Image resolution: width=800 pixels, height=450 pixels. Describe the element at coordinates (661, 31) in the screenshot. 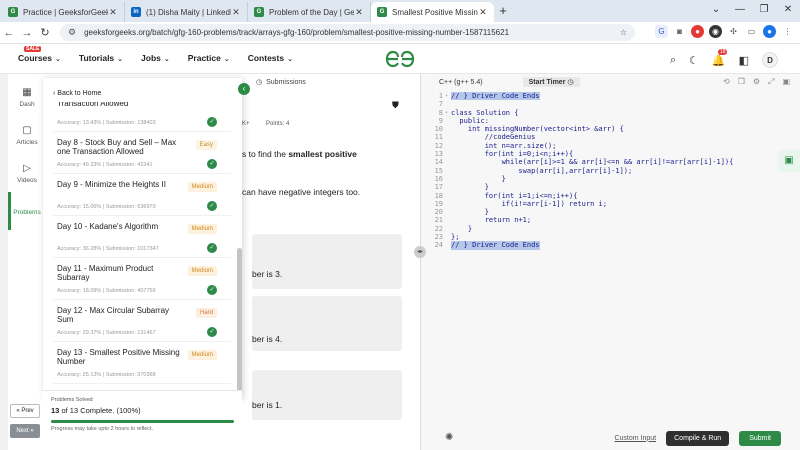

I see `translate-icon: G` at that location.